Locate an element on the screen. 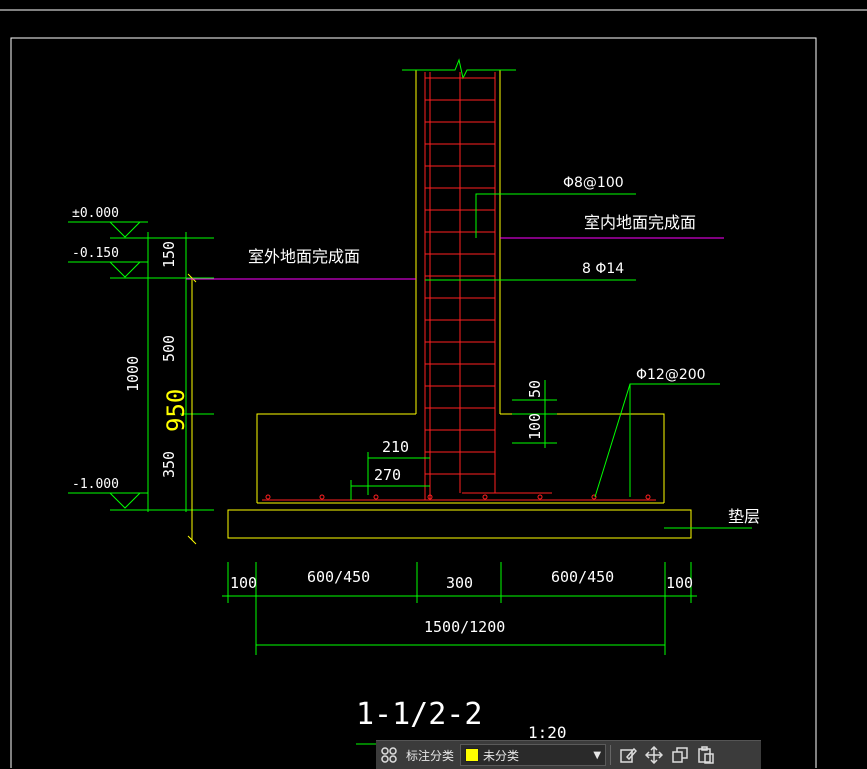 The image size is (867, 769). dim-950: 950 is located at coordinates (176, 410).